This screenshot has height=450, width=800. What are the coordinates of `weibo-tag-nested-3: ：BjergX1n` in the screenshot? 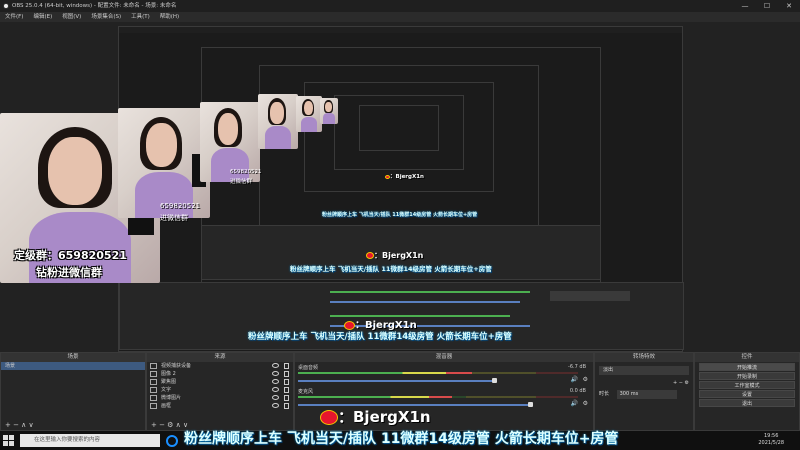 It's located at (404, 176).